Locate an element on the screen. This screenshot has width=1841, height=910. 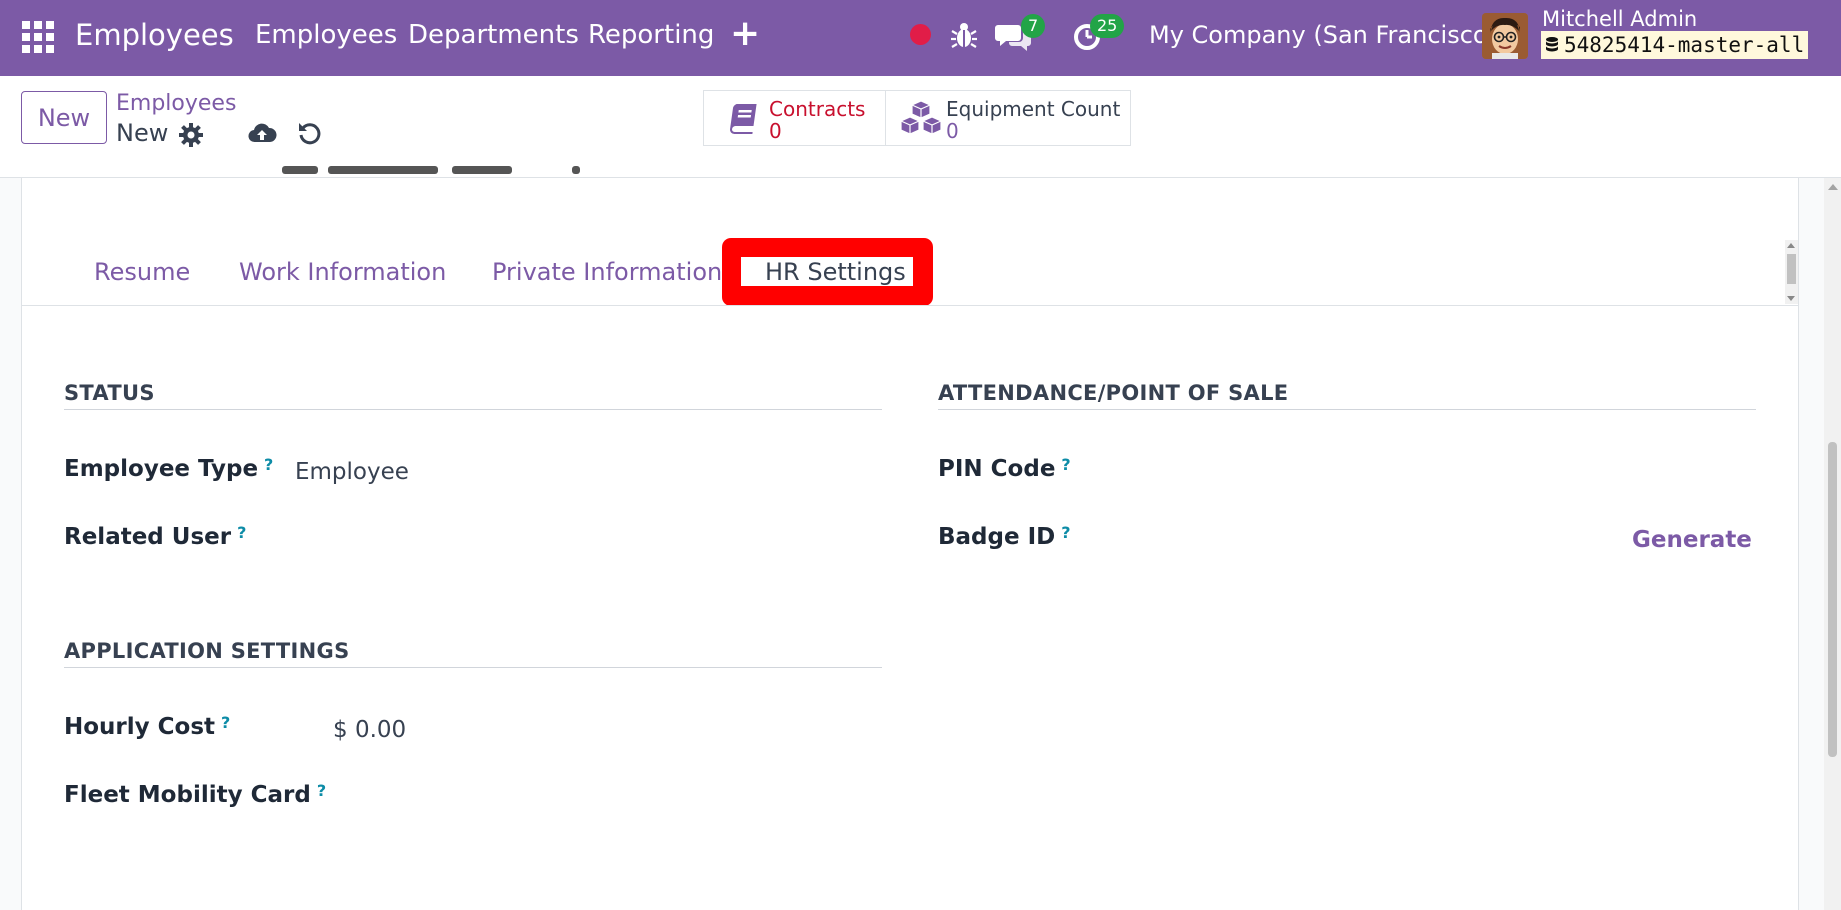
related-user-label: Related User? is located at coordinates (155, 536).